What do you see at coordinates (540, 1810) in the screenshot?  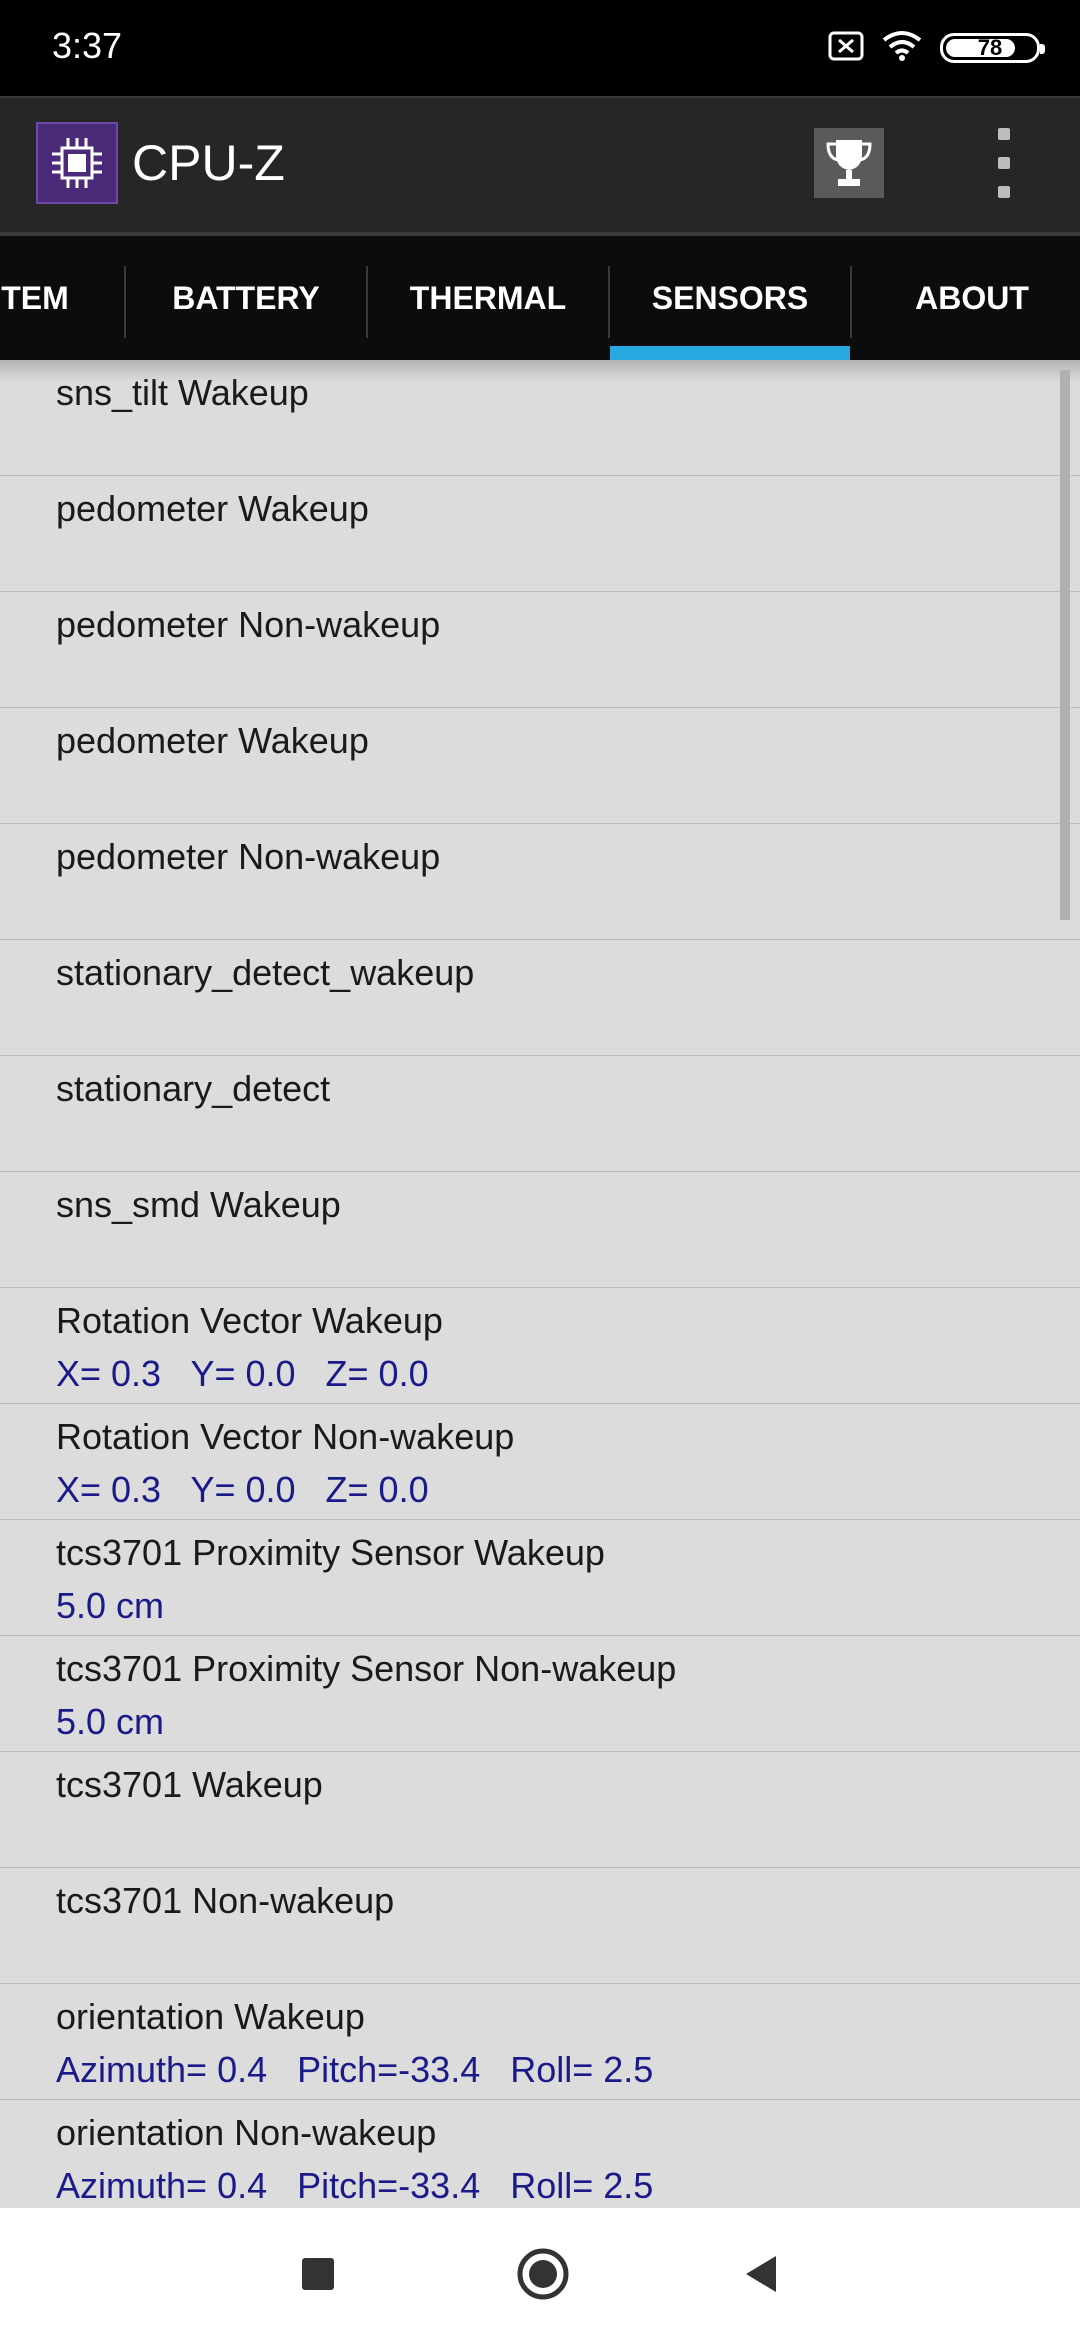 I see `sensor-row: tcs3701 Wakeup` at bounding box center [540, 1810].